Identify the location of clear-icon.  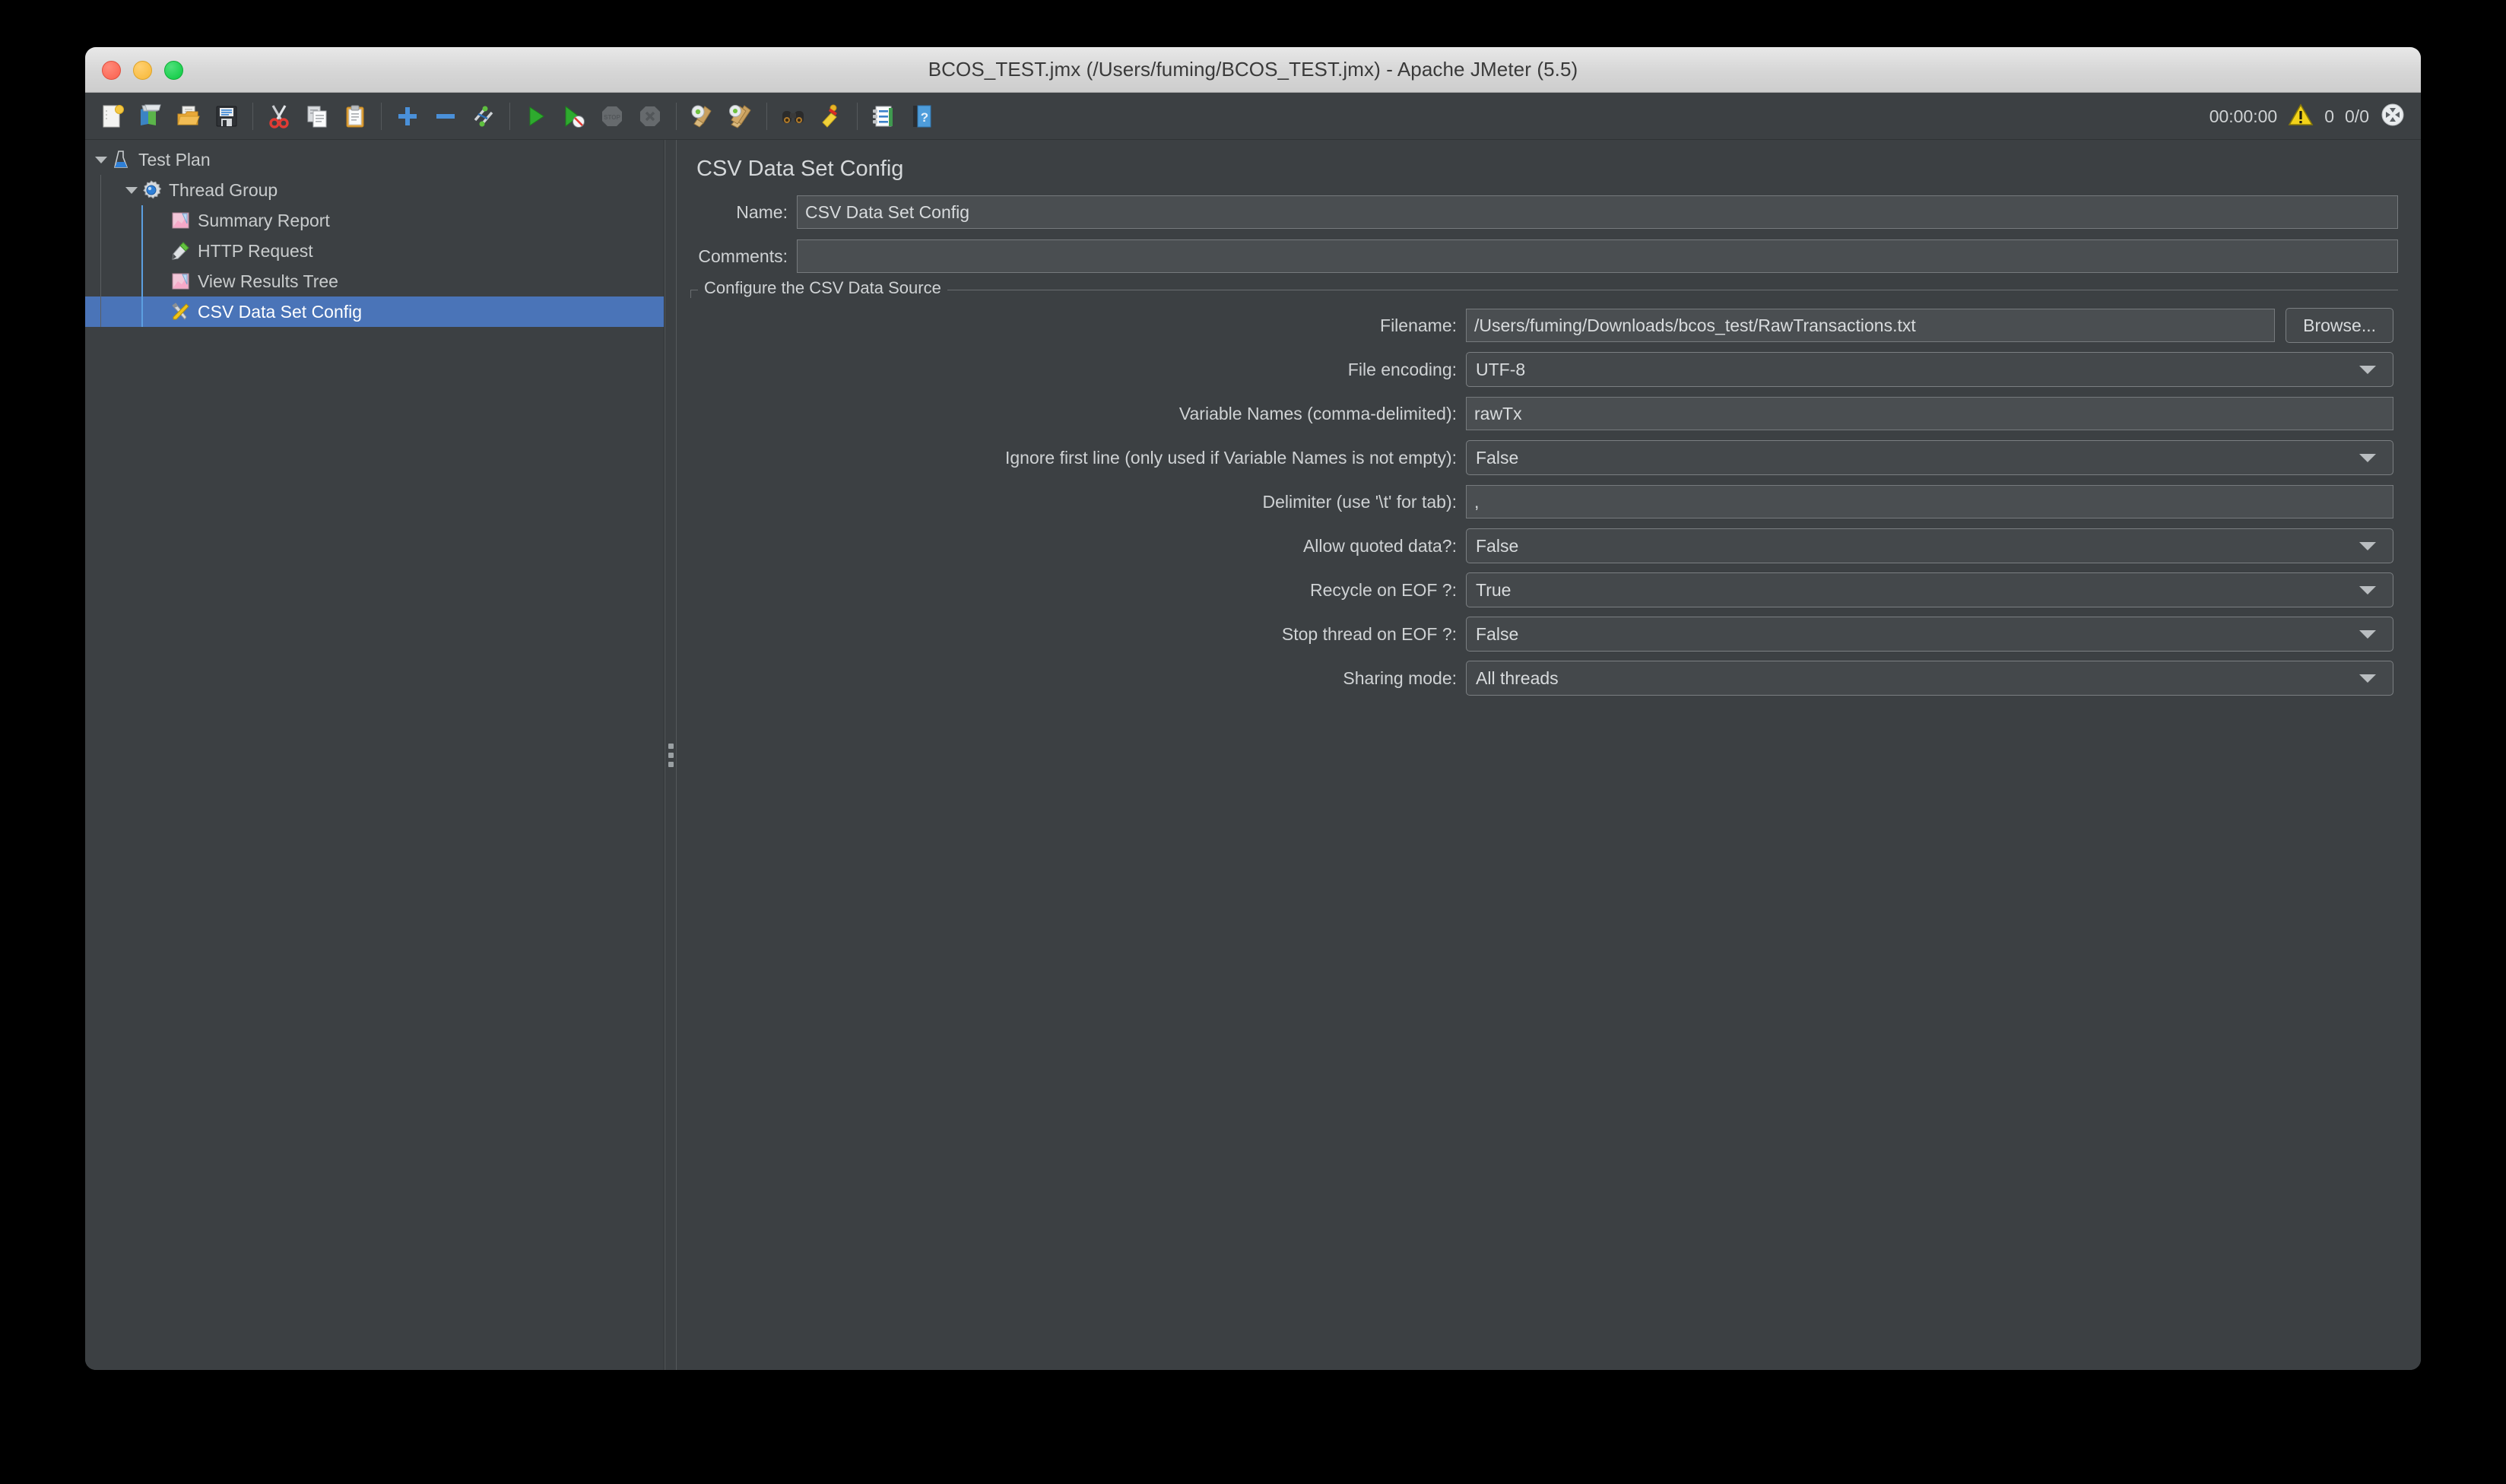
(702, 116).